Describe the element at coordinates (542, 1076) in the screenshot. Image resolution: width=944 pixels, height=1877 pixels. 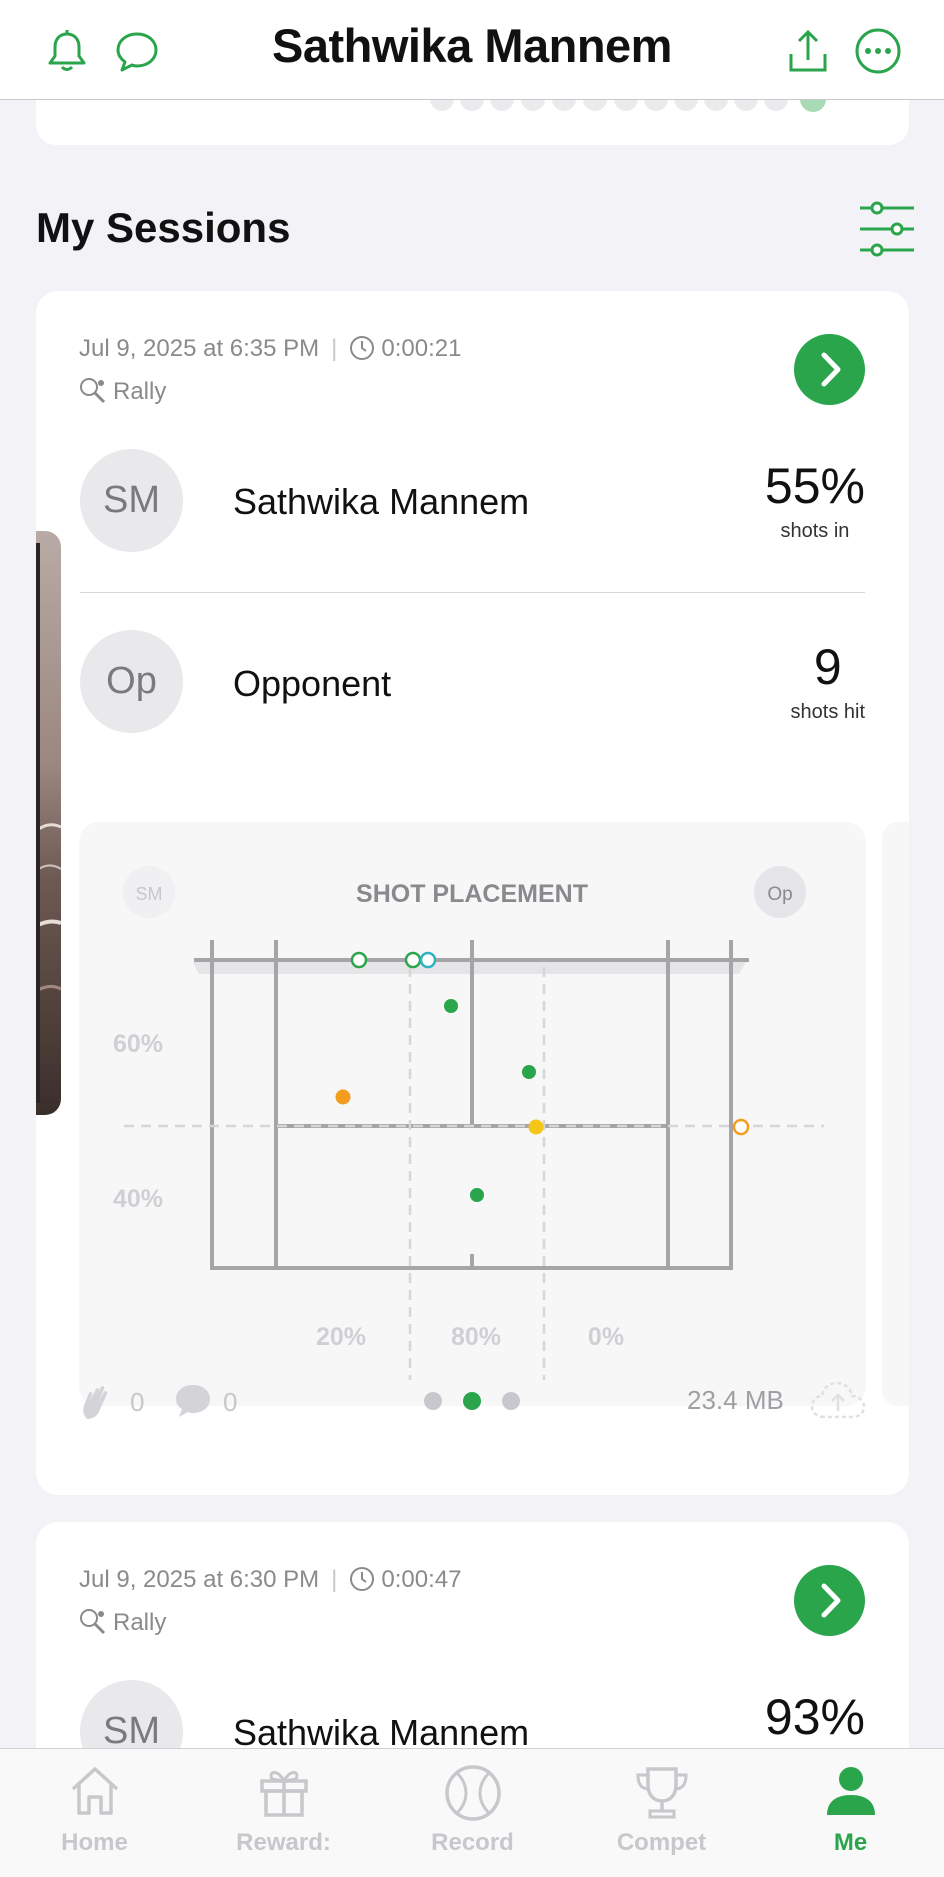
I see `shot-markers` at that location.